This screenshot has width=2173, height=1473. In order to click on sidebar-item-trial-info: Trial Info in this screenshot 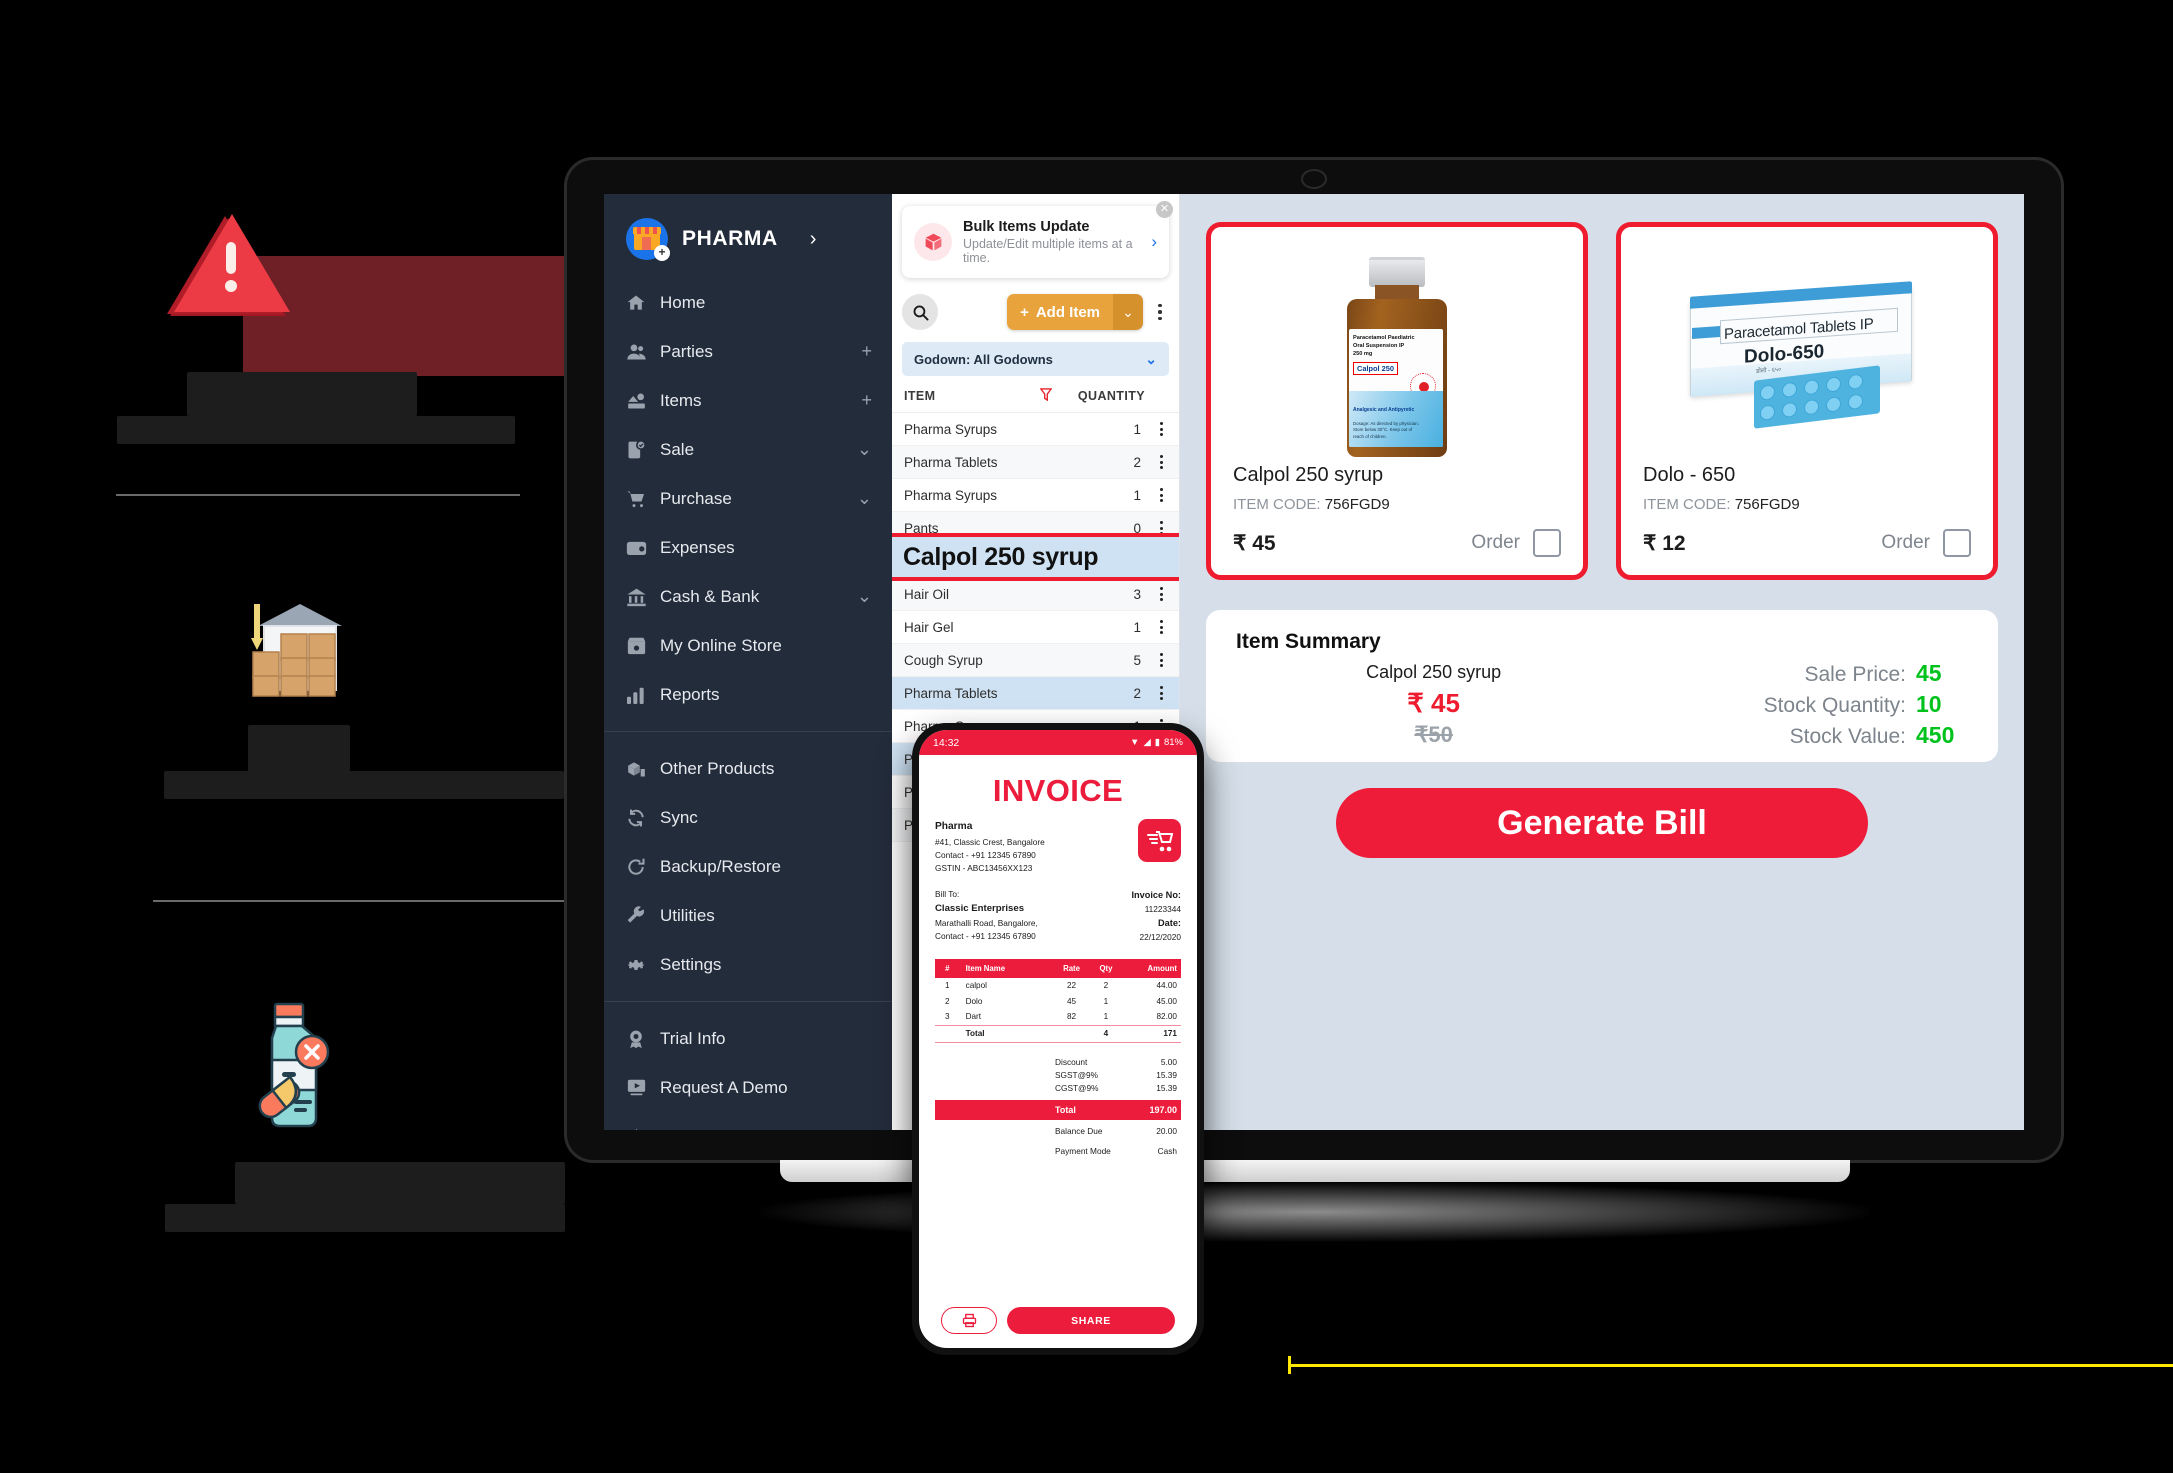, I will do `click(748, 1038)`.